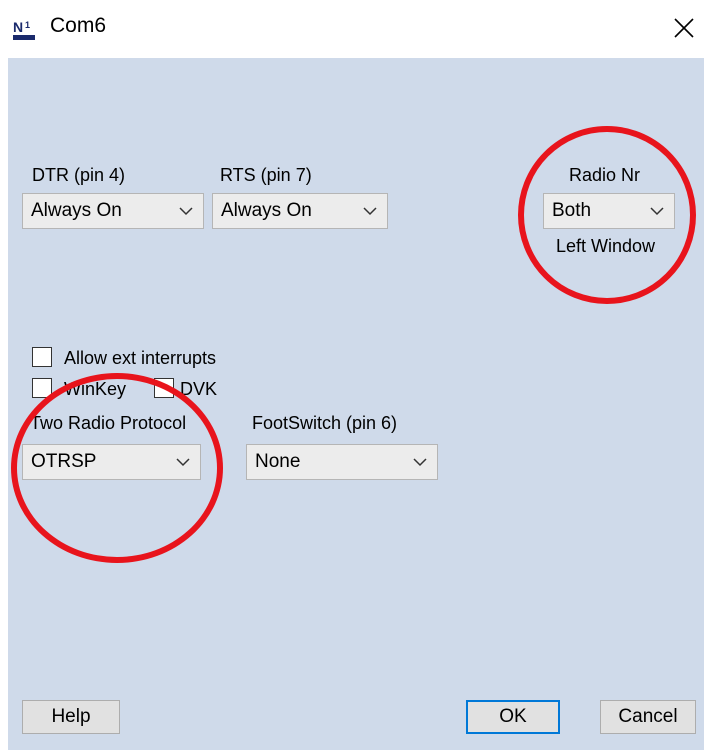 The width and height of the screenshot is (712, 750). What do you see at coordinates (278, 461) in the screenshot?
I see `footswitch-value: None` at bounding box center [278, 461].